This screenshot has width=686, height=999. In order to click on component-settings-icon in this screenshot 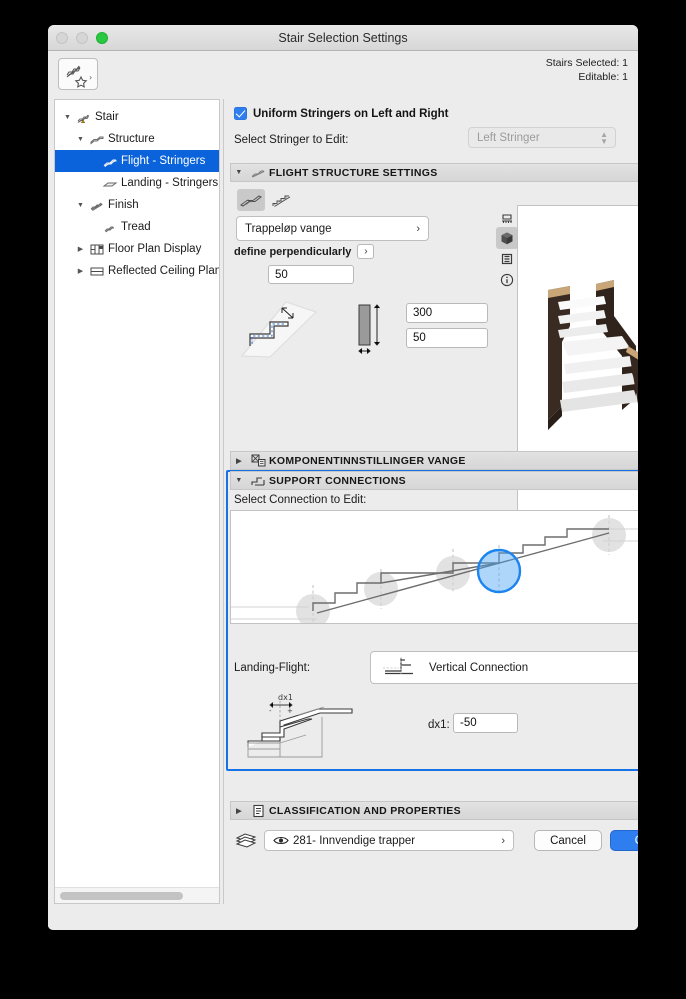, I will do `click(258, 460)`.